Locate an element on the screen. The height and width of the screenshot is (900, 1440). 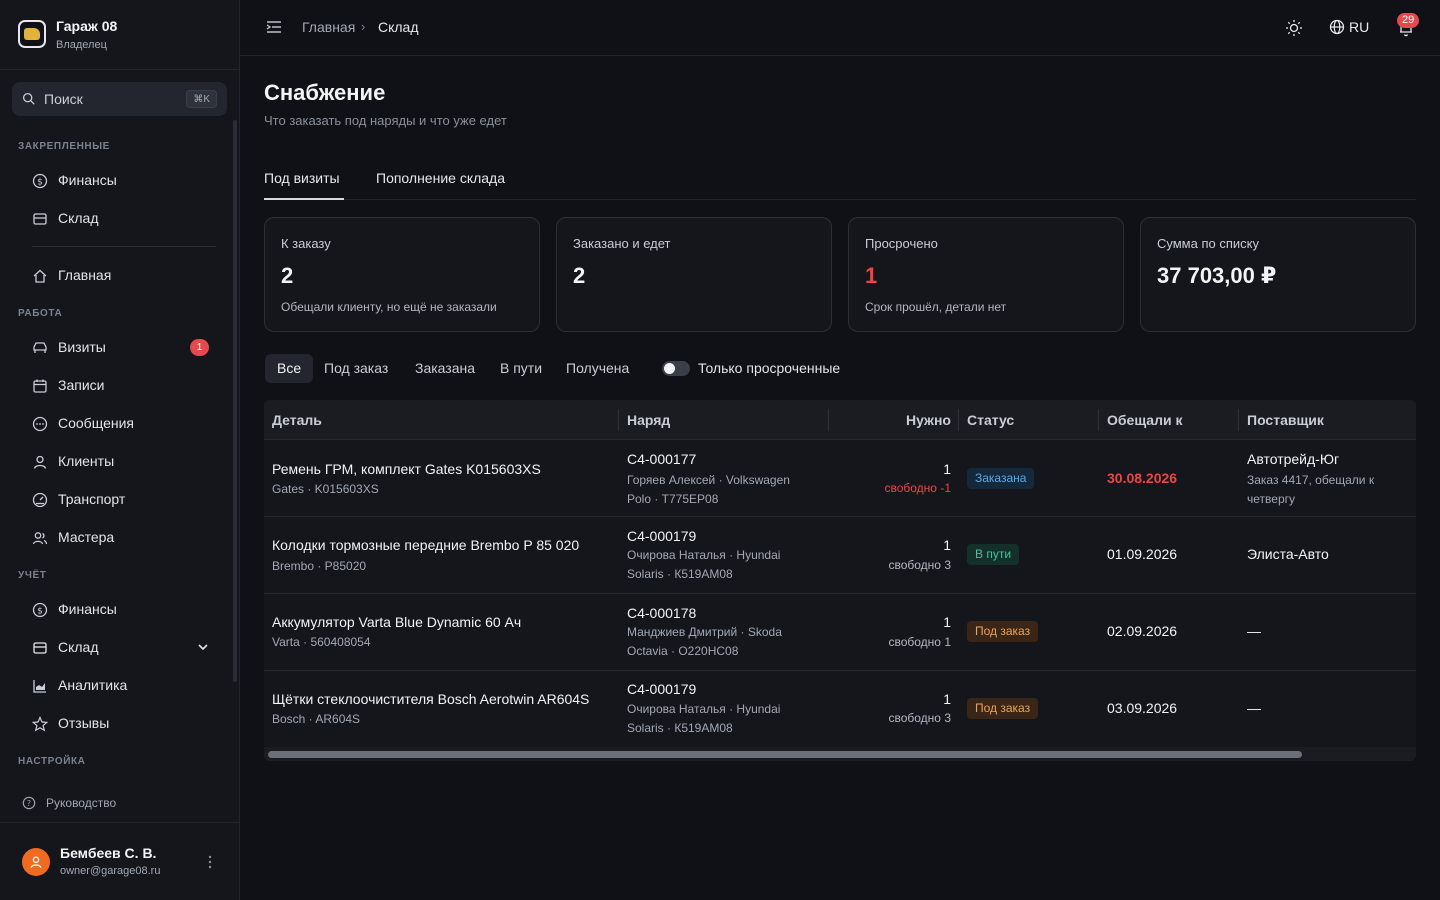
stat-description: Обещали клиенту, но ещё не заказали is located at coordinates (389, 307).